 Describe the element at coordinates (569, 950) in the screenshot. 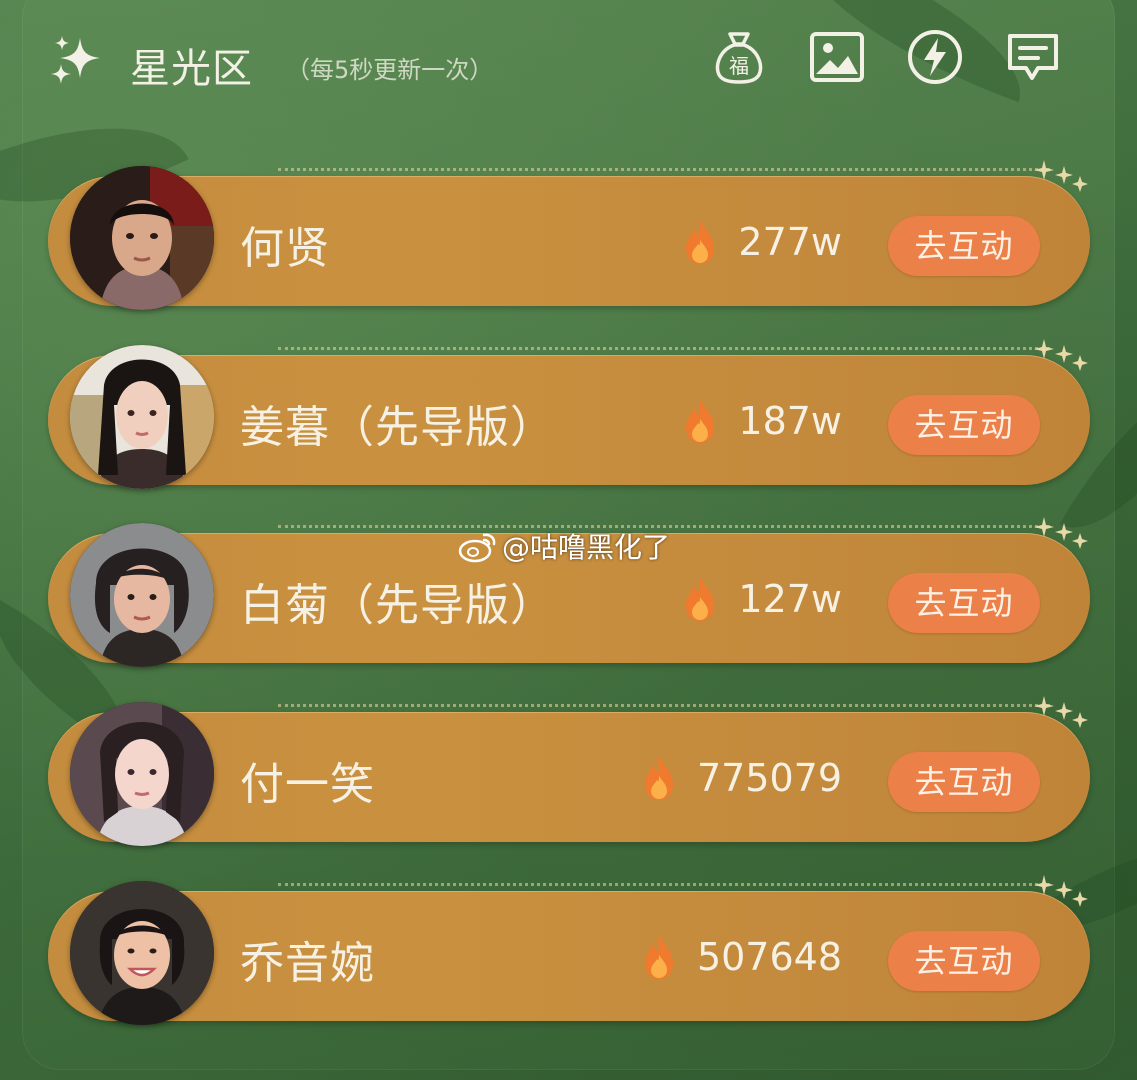

I see `character-card: 乔音婉 507648 去互动` at that location.